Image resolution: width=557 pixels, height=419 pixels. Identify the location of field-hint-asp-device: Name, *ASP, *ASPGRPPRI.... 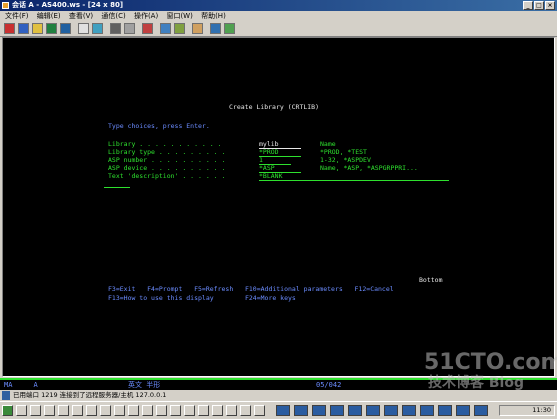
(369, 168).